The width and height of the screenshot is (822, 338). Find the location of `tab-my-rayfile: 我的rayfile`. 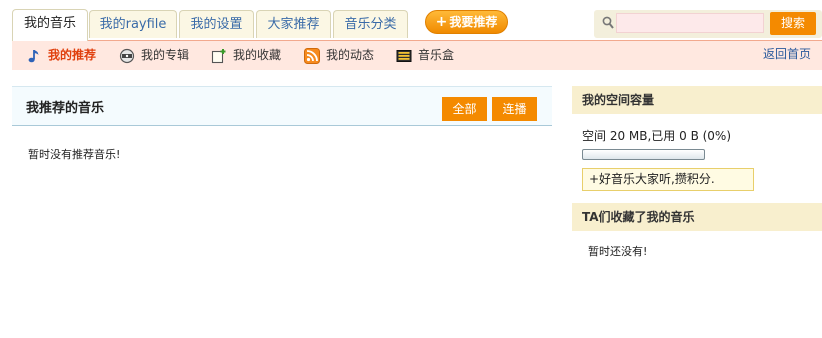

tab-my-rayfile: 我的rayfile is located at coordinates (133, 24).